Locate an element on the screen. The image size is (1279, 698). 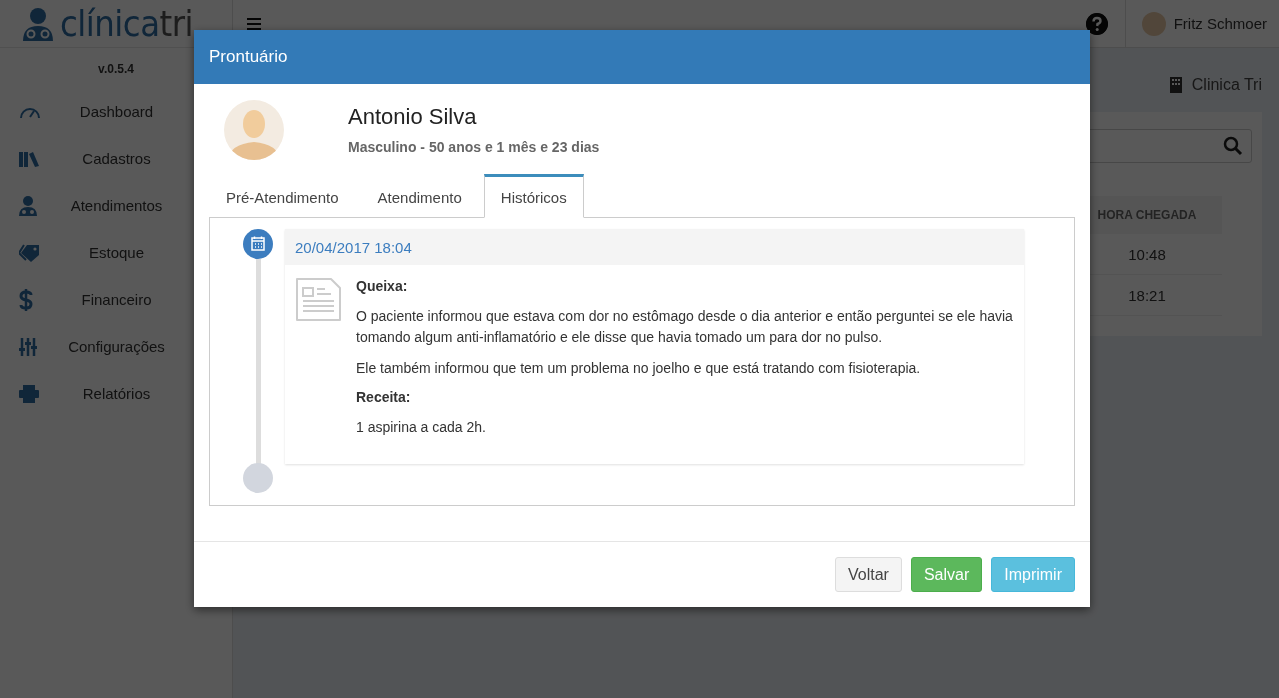
clinic-name: Clinica Tri is located at coordinates (1226, 85).